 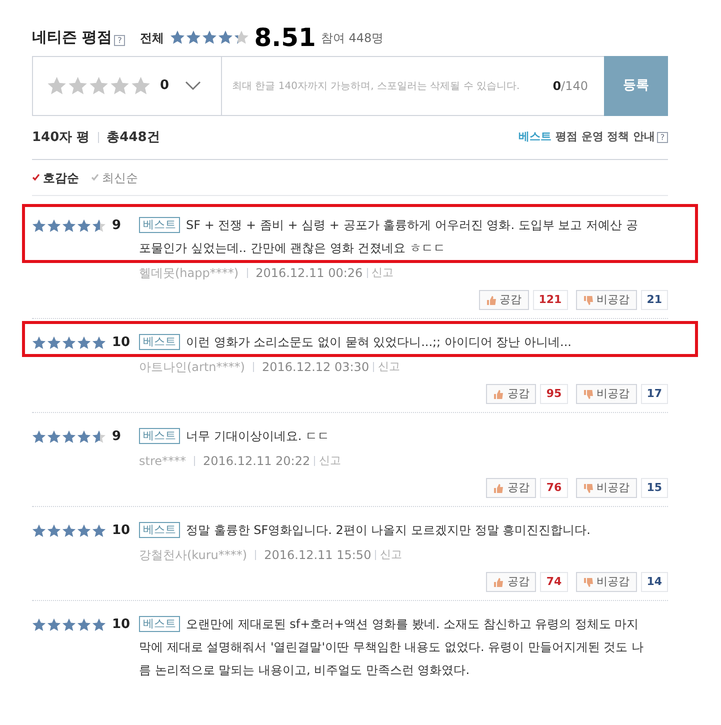 What do you see at coordinates (554, 488) in the screenshot?
I see `like-count: 76` at bounding box center [554, 488].